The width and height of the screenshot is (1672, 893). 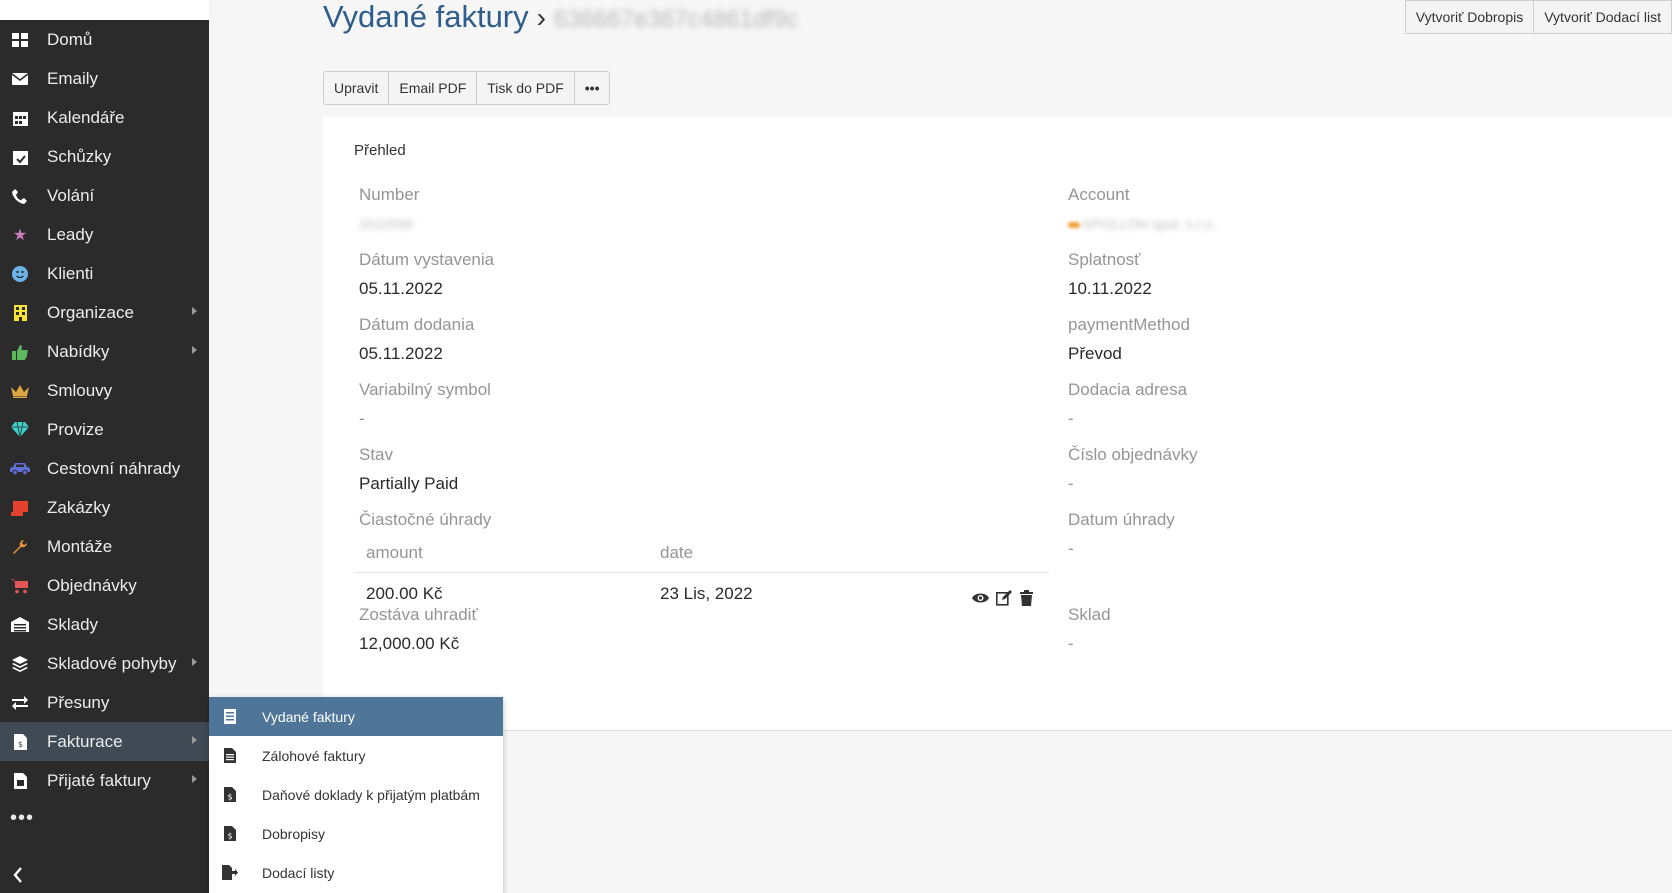 What do you see at coordinates (20, 781) in the screenshot?
I see `received-invoice-icon` at bounding box center [20, 781].